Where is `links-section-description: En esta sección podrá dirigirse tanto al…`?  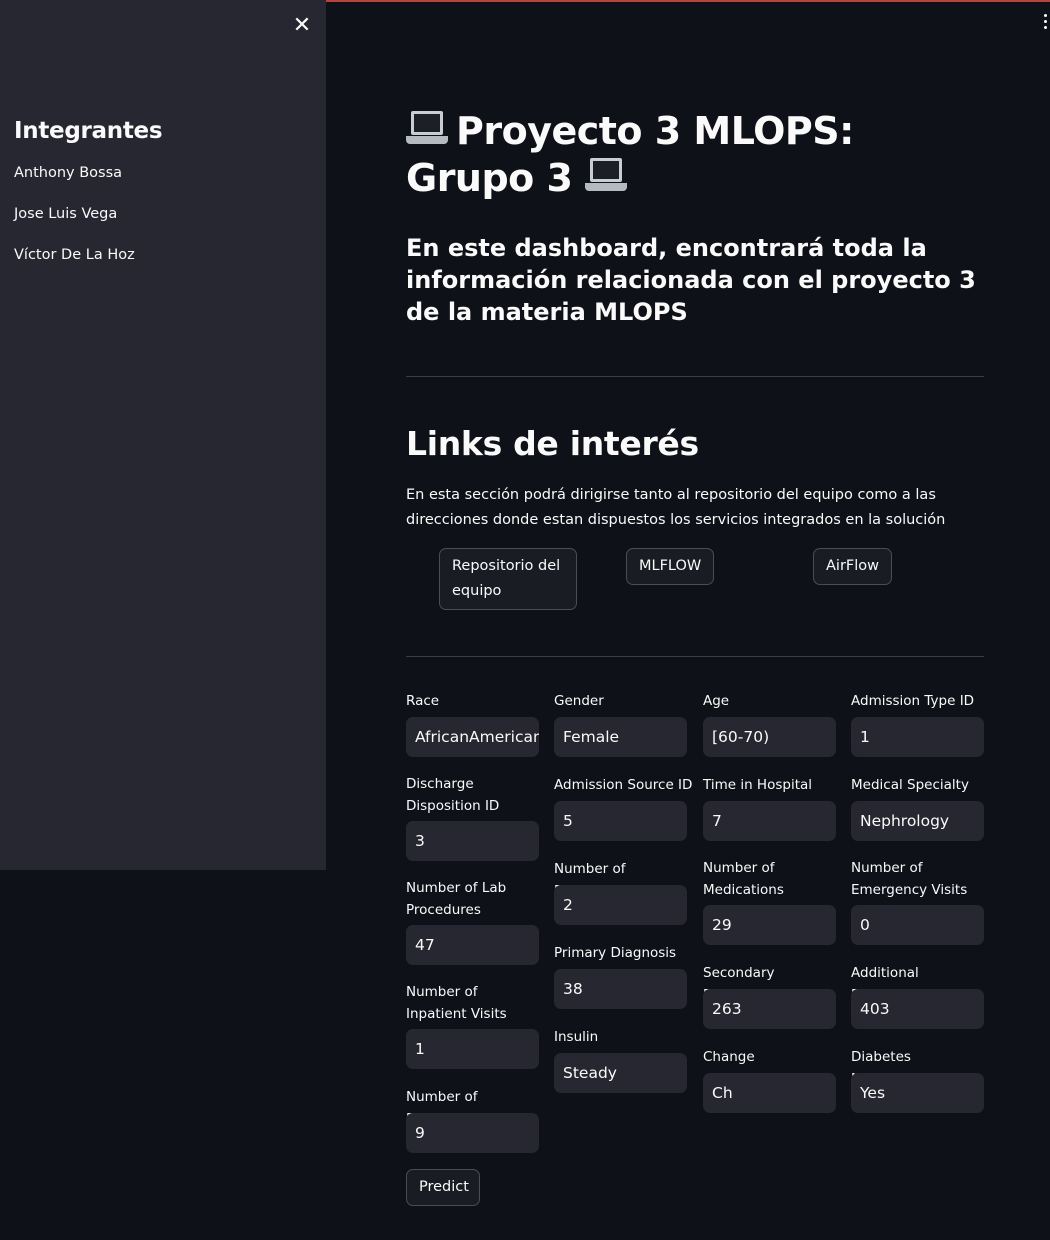 links-section-description: En esta sección podrá dirigirse tanto al… is located at coordinates (676, 507).